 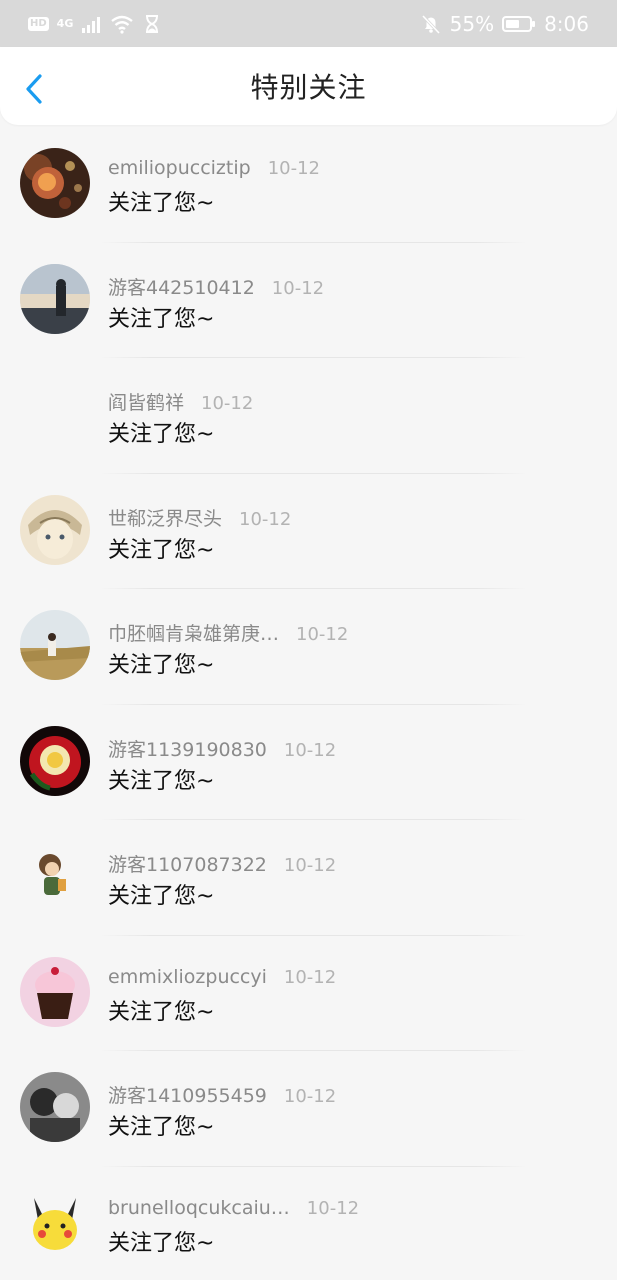 I want to click on avatar-rose-image, so click(x=55, y=760).